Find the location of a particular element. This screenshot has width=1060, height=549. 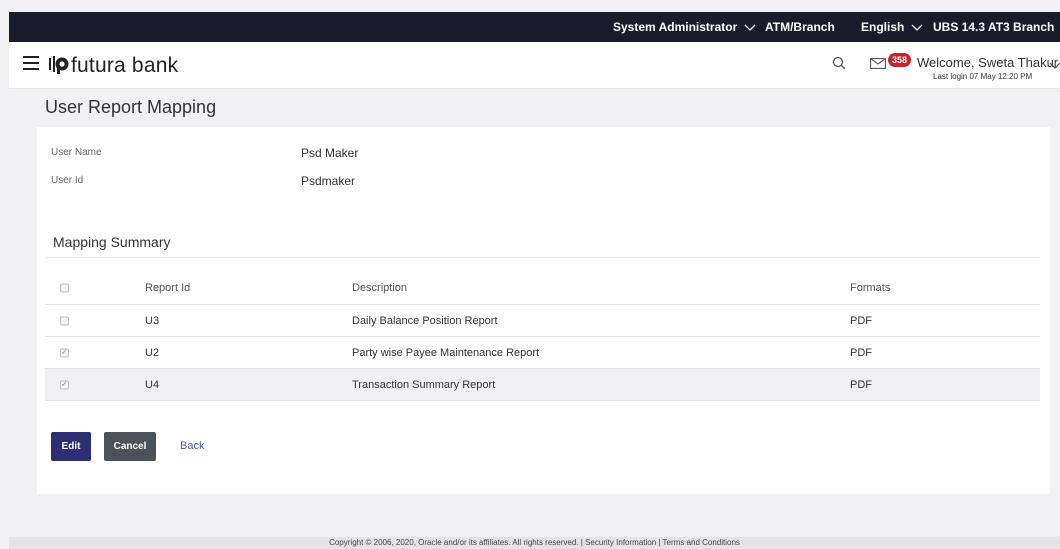

description-cell: Party wise Payee Maintenance Report is located at coordinates (446, 352).